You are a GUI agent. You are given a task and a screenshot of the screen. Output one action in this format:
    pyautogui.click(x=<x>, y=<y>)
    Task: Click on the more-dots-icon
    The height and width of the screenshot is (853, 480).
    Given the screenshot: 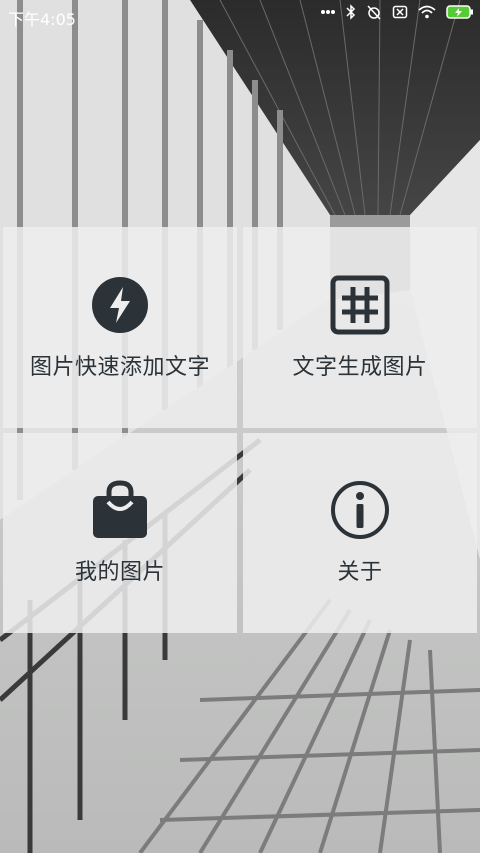 What is the action you would take?
    pyautogui.click(x=328, y=12)
    